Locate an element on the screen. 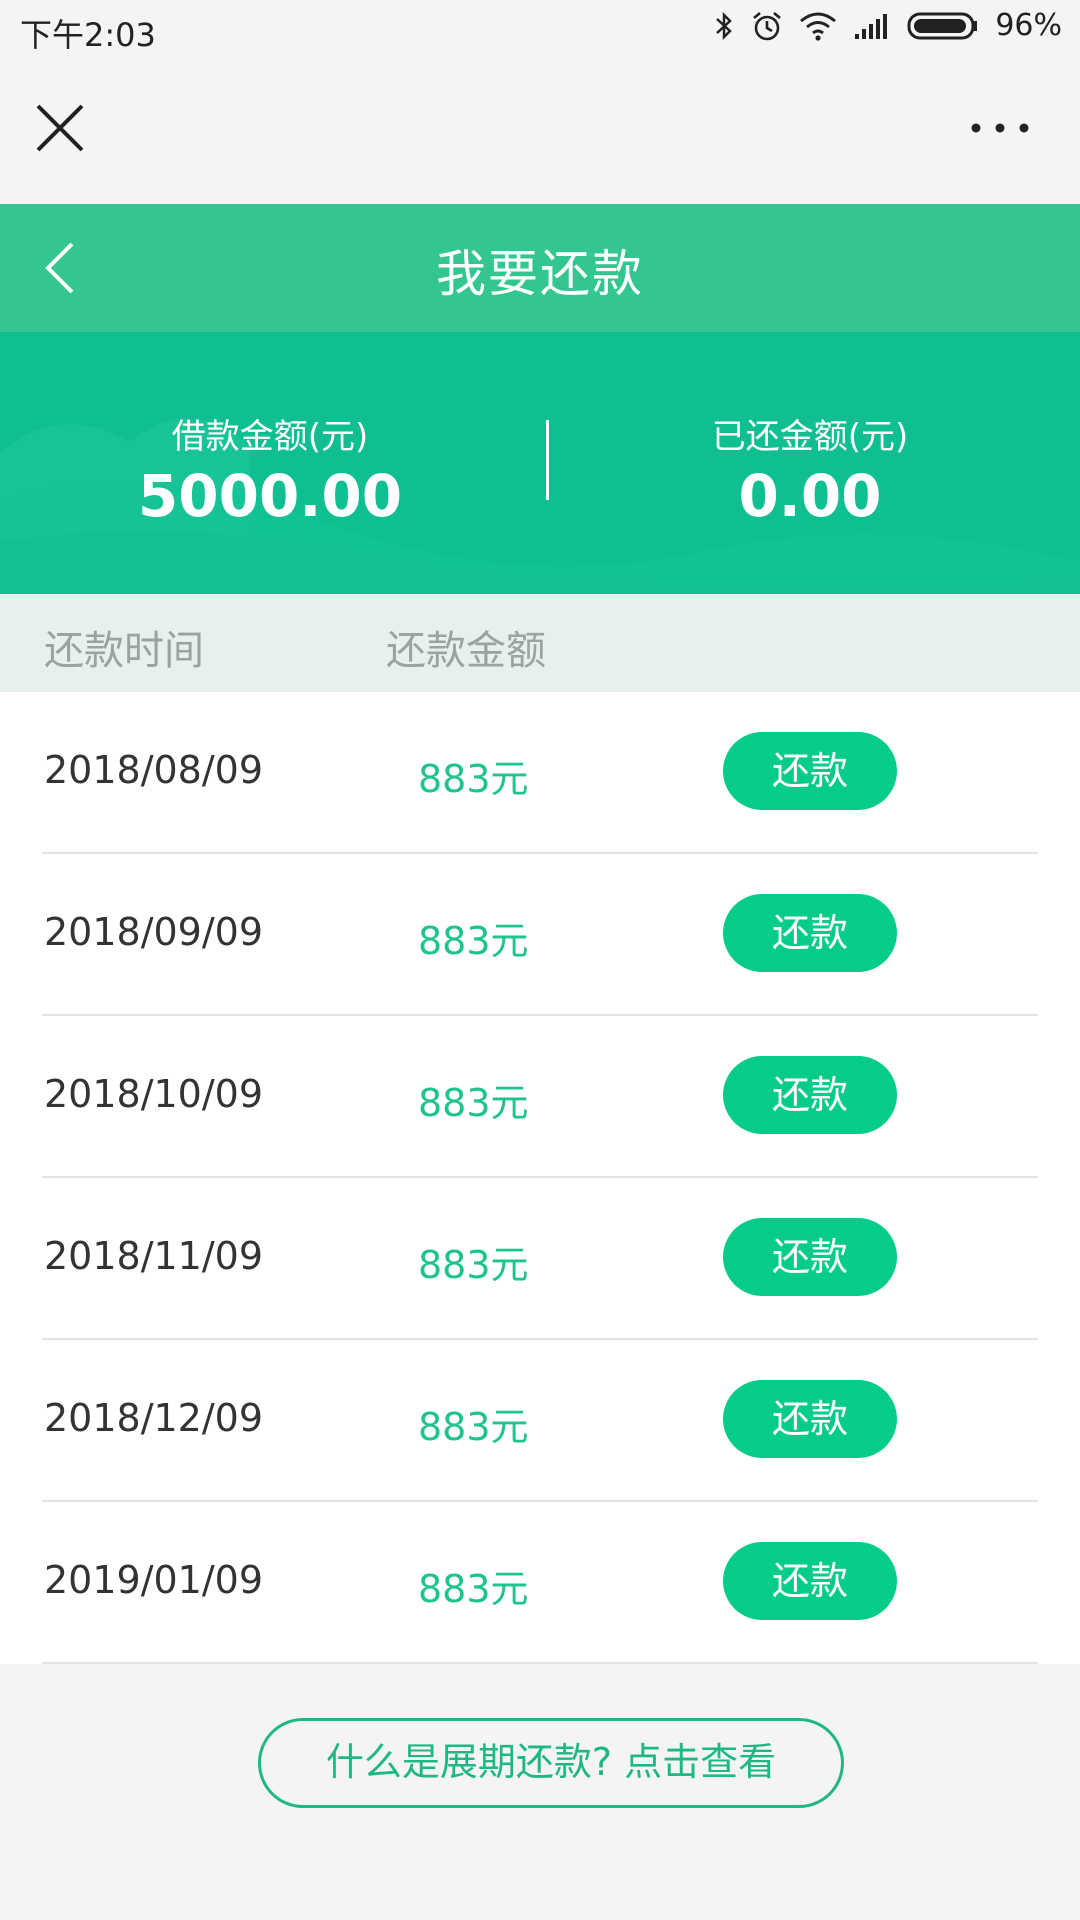 Image resolution: width=1080 pixels, height=1920 pixels. repayment-date: 2018/12/09 is located at coordinates (154, 1418).